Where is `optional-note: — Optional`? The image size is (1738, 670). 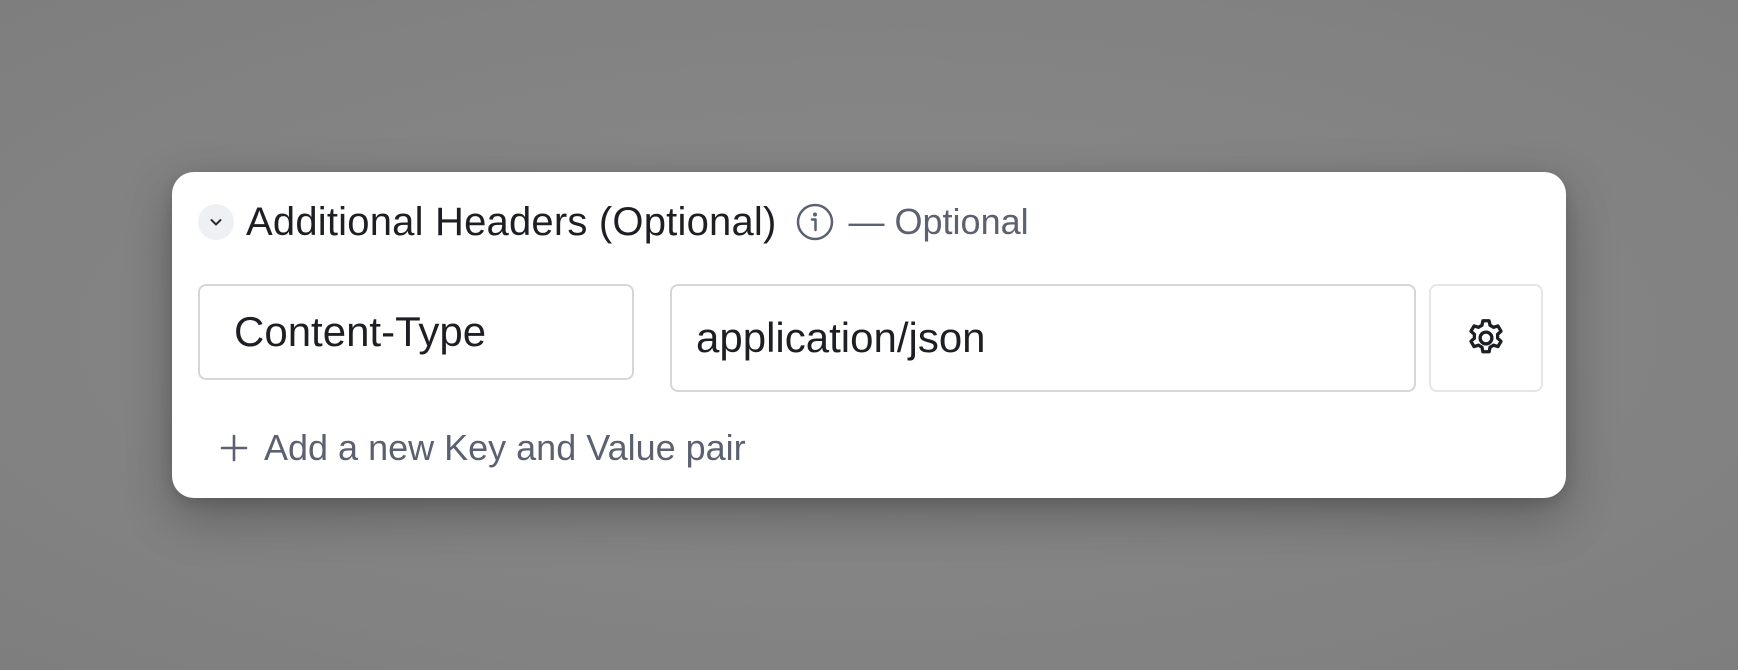
optional-note: — Optional is located at coordinates (938, 221).